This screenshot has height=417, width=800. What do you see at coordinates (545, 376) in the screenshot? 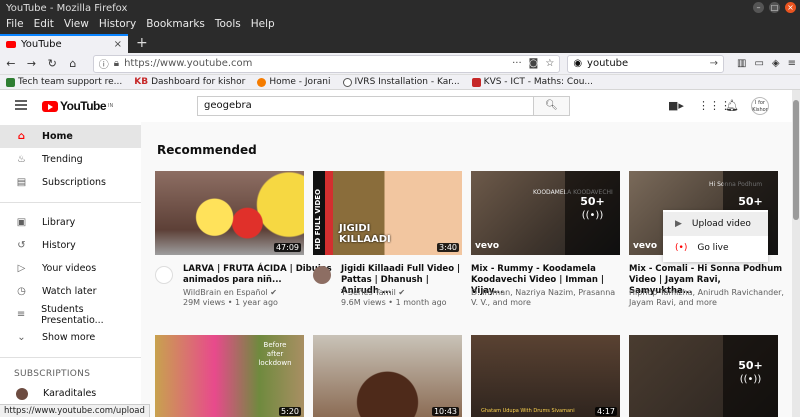
I see `video-thumbnail: Ghatam Udupa With Drums Sivamani 4:17` at bounding box center [545, 376].